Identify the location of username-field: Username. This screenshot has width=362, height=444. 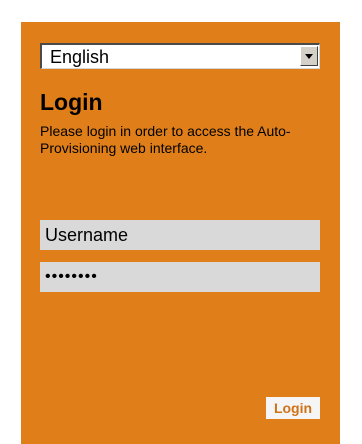
(180, 235).